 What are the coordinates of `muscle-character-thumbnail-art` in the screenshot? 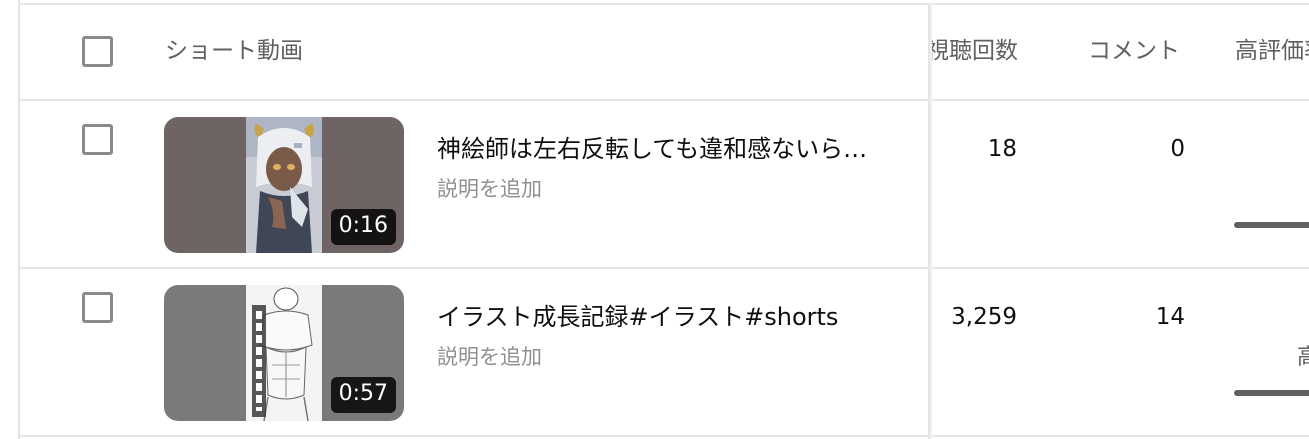 It's located at (284, 353).